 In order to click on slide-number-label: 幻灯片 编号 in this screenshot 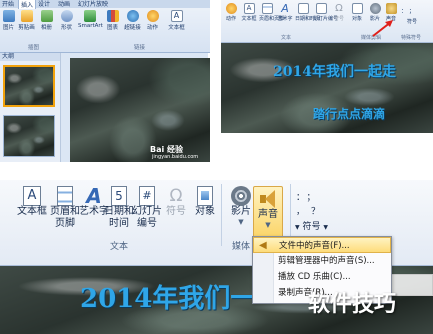, I will do `click(147, 217)`.